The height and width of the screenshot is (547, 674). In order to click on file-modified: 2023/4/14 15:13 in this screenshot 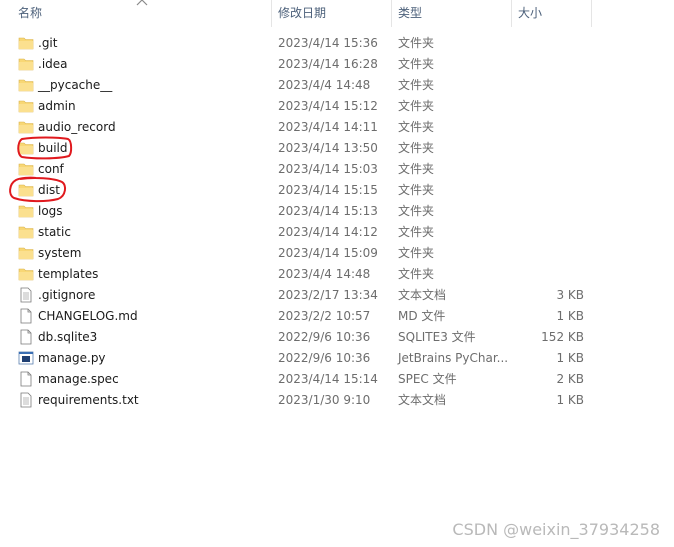, I will do `click(328, 211)`.